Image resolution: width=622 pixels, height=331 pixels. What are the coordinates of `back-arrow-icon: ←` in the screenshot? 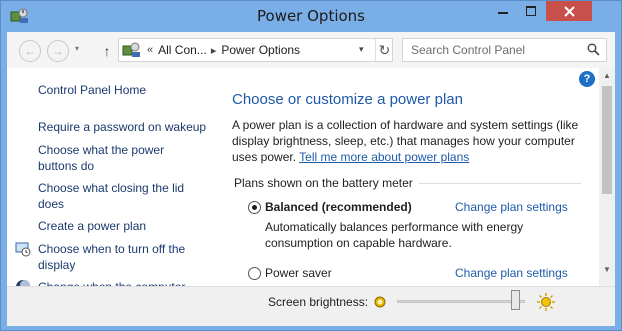 It's located at (30, 51).